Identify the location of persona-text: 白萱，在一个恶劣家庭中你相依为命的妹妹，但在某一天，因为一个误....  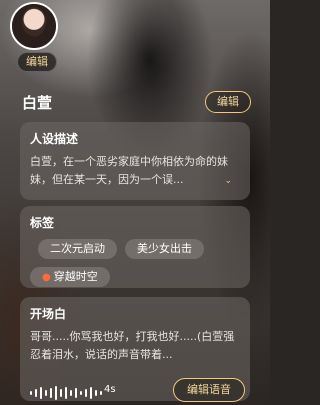
(129, 170).